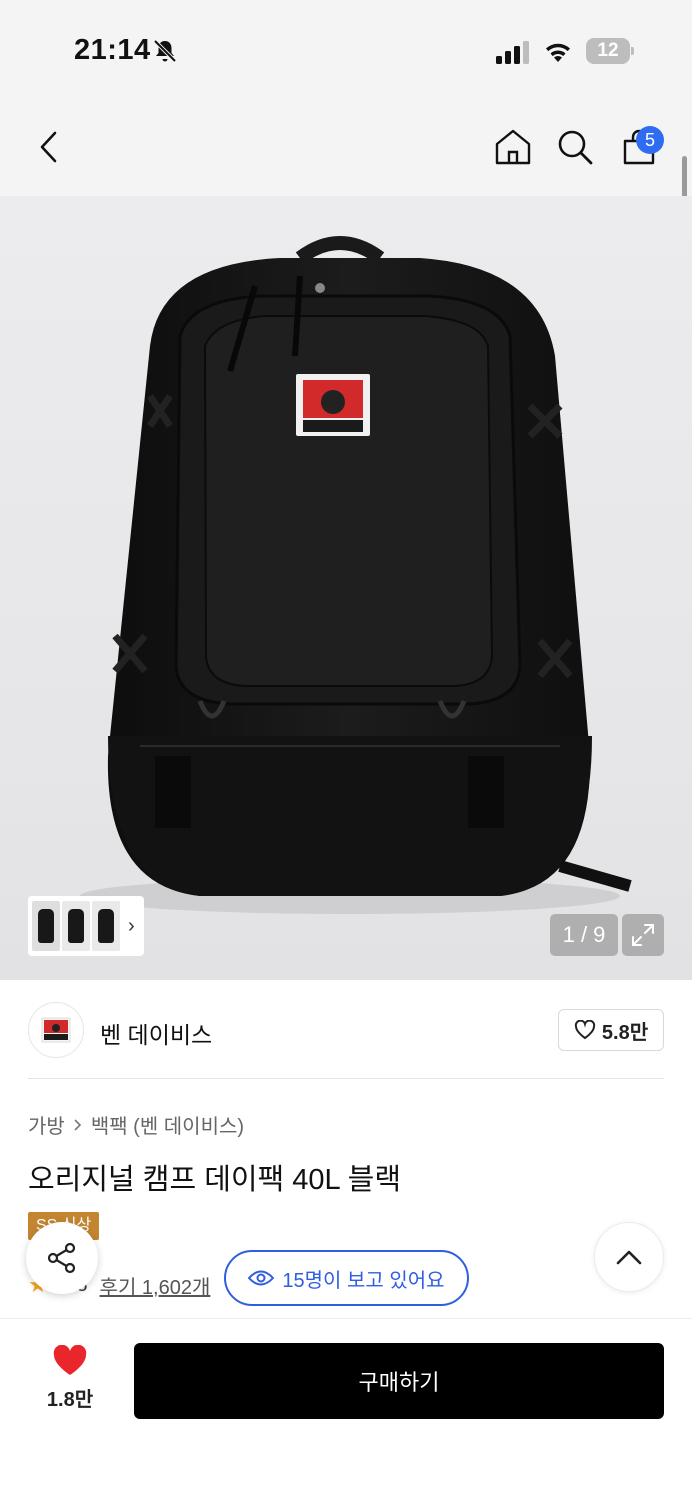 Image resolution: width=692 pixels, height=1500 pixels. What do you see at coordinates (156, 1033) in the screenshot?
I see `brand-name: 벤 데이비스` at bounding box center [156, 1033].